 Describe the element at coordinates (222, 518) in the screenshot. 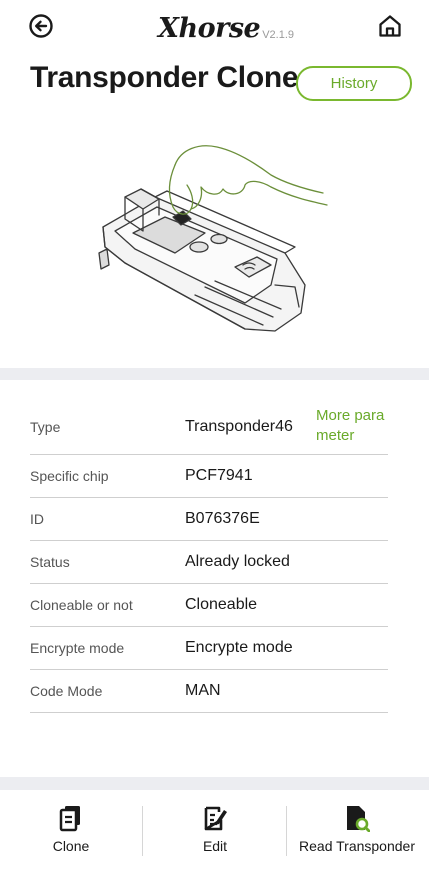

I see `info-value: B076376E` at that location.